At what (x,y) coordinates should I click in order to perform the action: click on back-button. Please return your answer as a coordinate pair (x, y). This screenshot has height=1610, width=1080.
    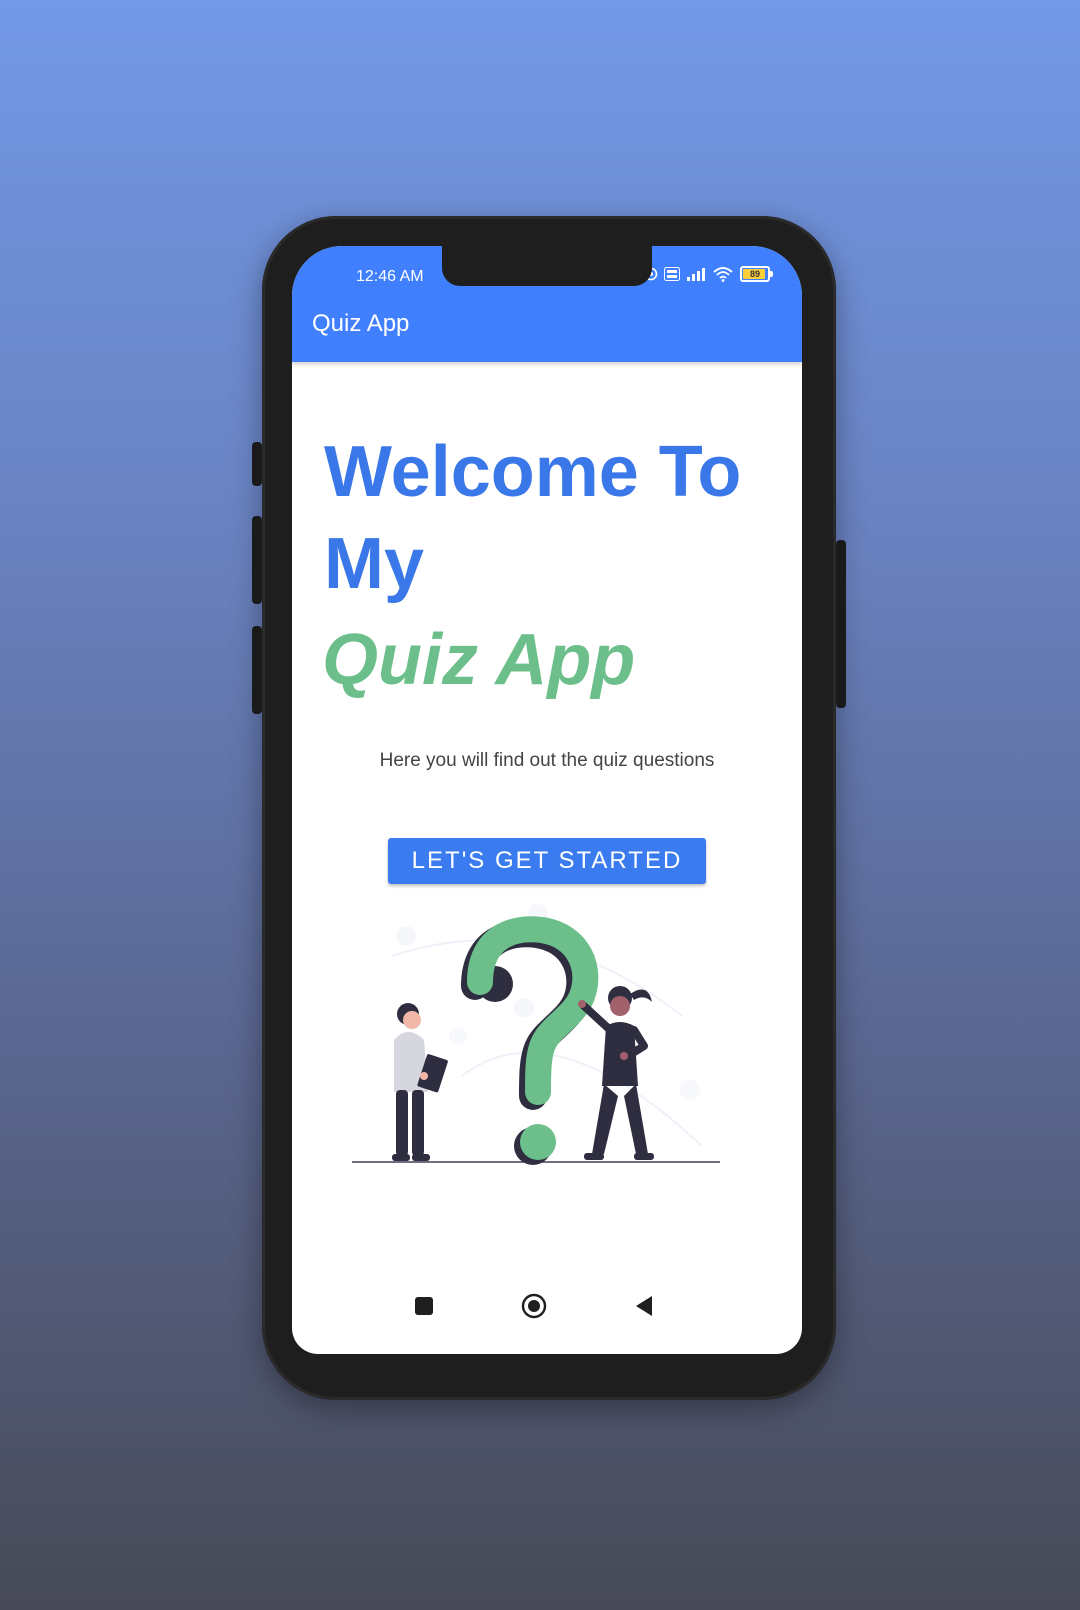
    Looking at the image, I should click on (644, 1306).